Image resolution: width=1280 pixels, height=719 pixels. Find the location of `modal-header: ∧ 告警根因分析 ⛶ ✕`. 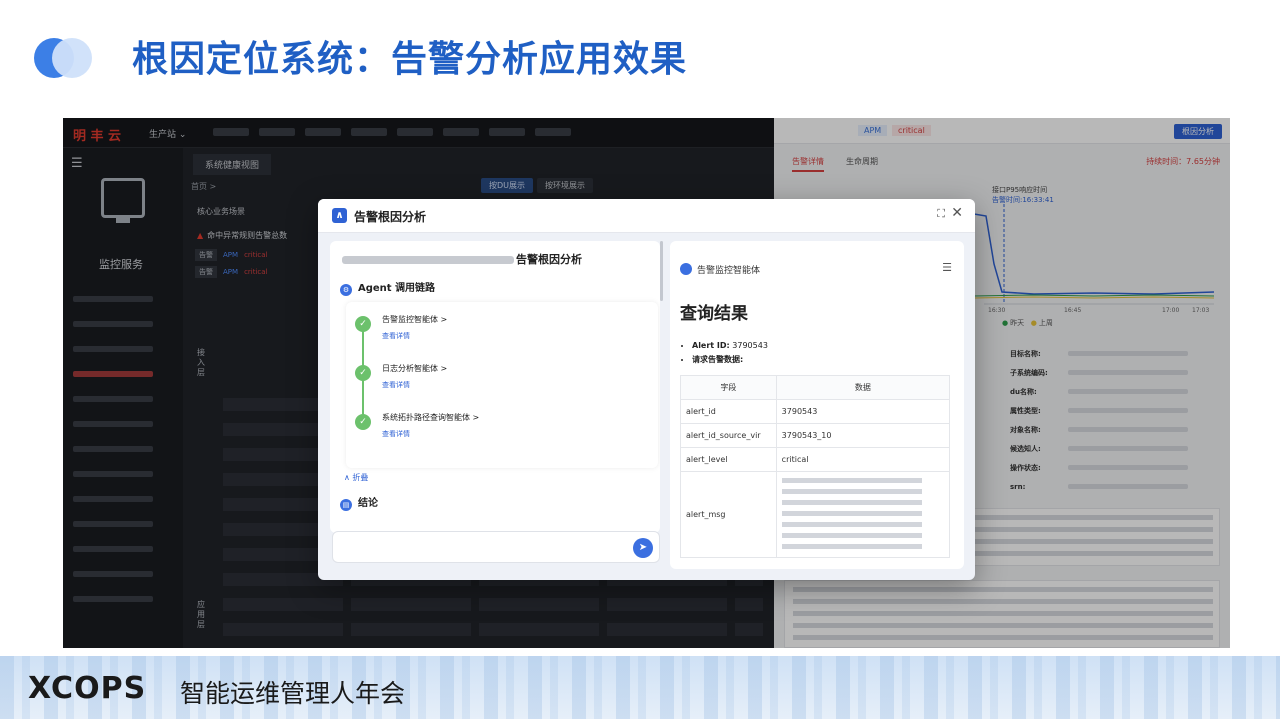

modal-header: ∧ 告警根因分析 ⛶ ✕ is located at coordinates (646, 216).